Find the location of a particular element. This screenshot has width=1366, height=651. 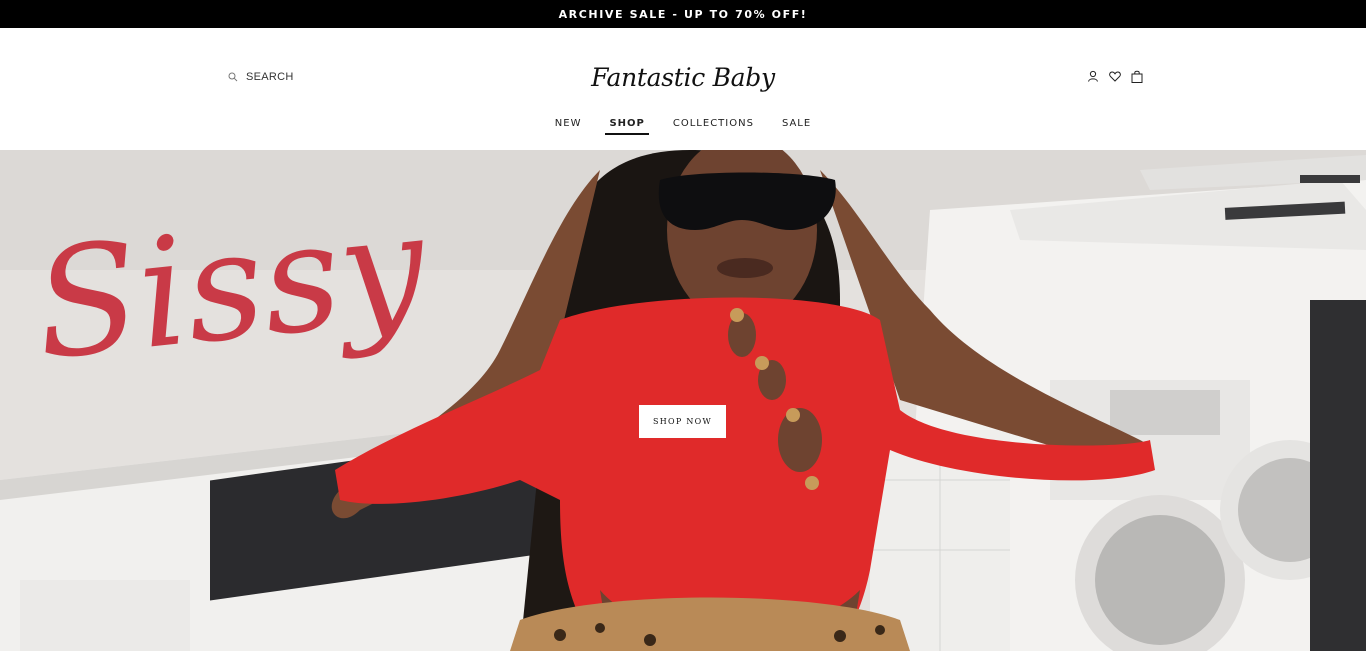

nav-item-shop: SHOP is located at coordinates (626, 124).